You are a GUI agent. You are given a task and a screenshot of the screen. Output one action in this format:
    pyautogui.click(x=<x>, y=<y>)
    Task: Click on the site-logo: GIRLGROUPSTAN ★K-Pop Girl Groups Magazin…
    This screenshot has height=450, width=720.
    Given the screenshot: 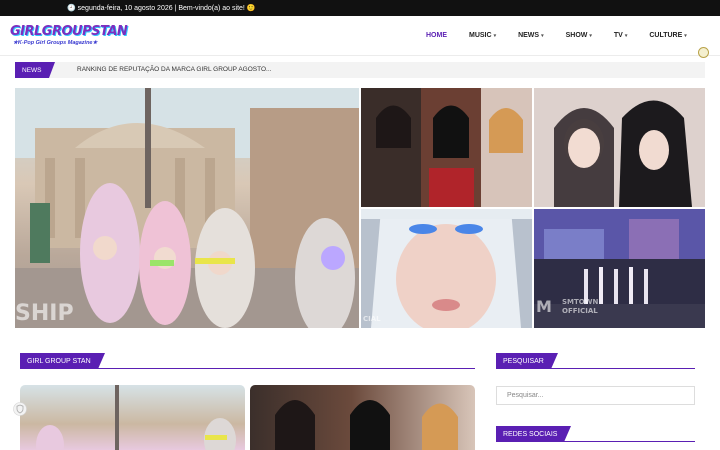 What is the action you would take?
    pyautogui.click(x=69, y=38)
    